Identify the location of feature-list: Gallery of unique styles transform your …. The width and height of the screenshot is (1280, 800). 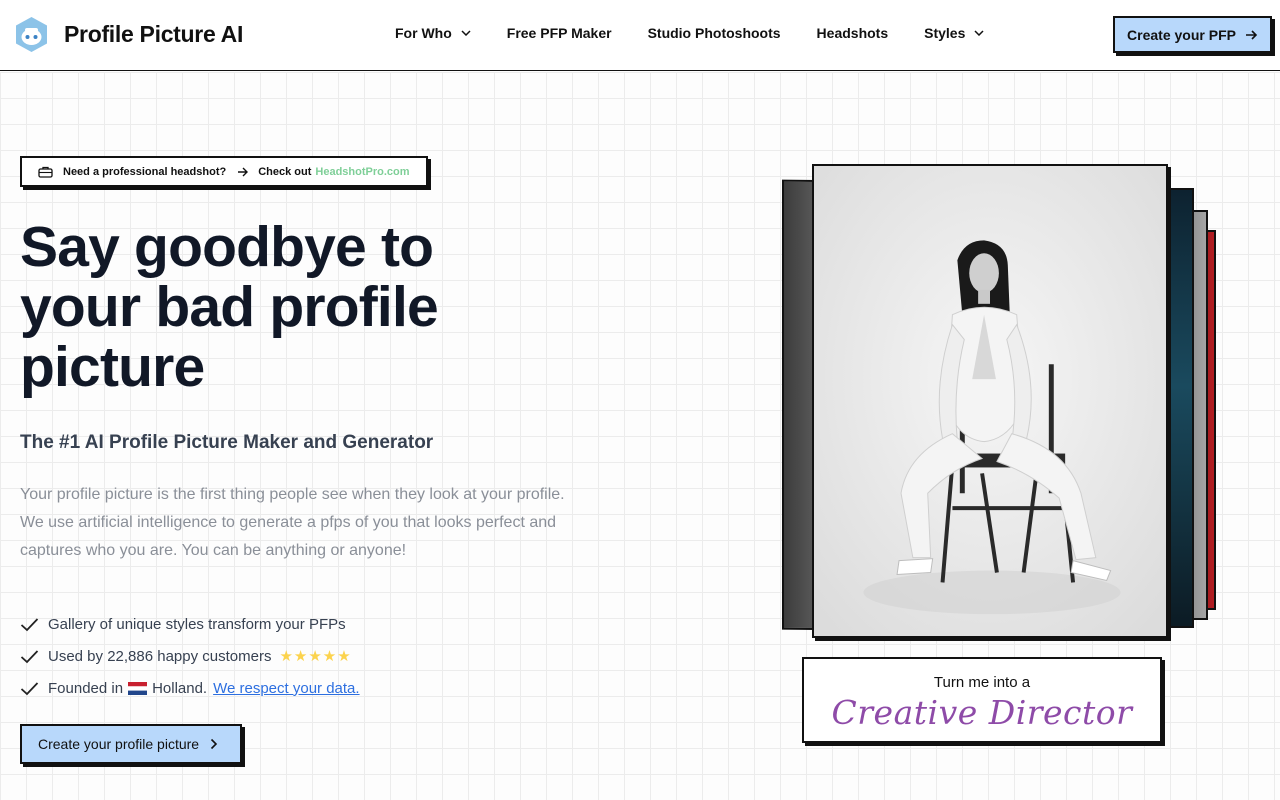
(300, 656).